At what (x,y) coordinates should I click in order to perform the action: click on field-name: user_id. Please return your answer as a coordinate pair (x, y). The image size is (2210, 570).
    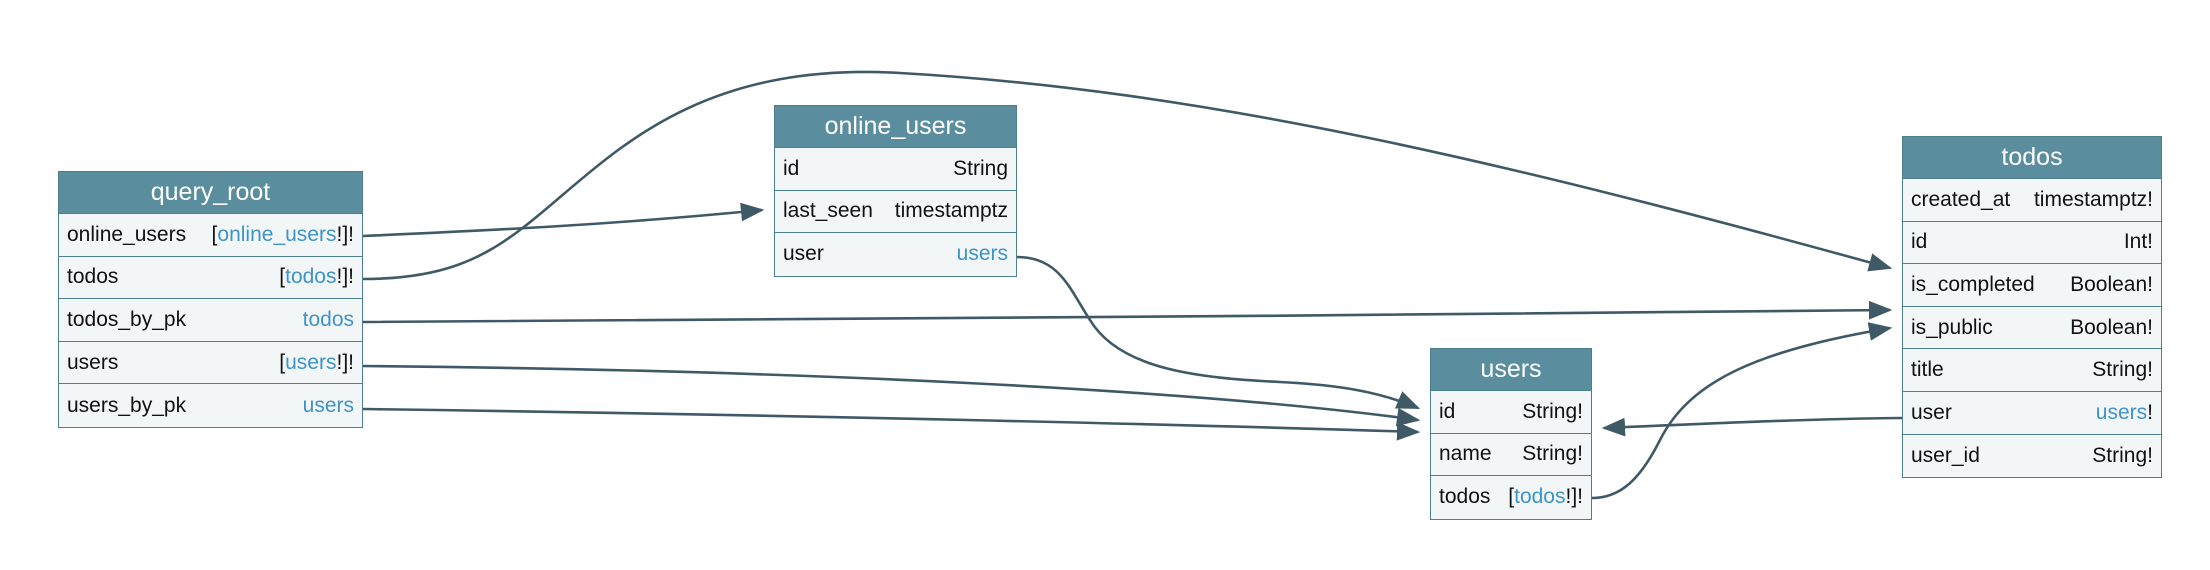
    Looking at the image, I should click on (1945, 455).